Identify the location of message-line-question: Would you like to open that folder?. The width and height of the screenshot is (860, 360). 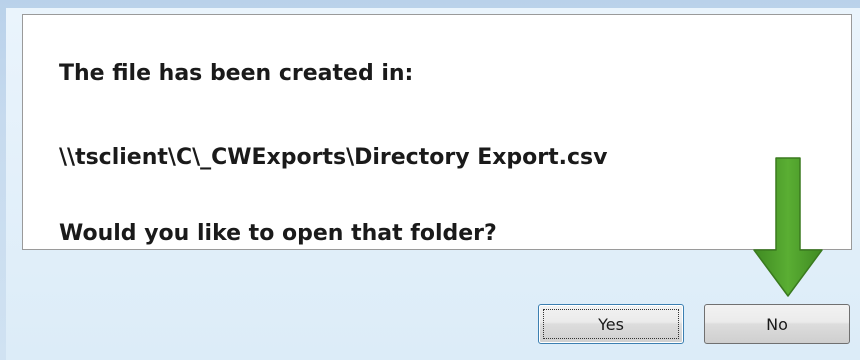
(278, 233).